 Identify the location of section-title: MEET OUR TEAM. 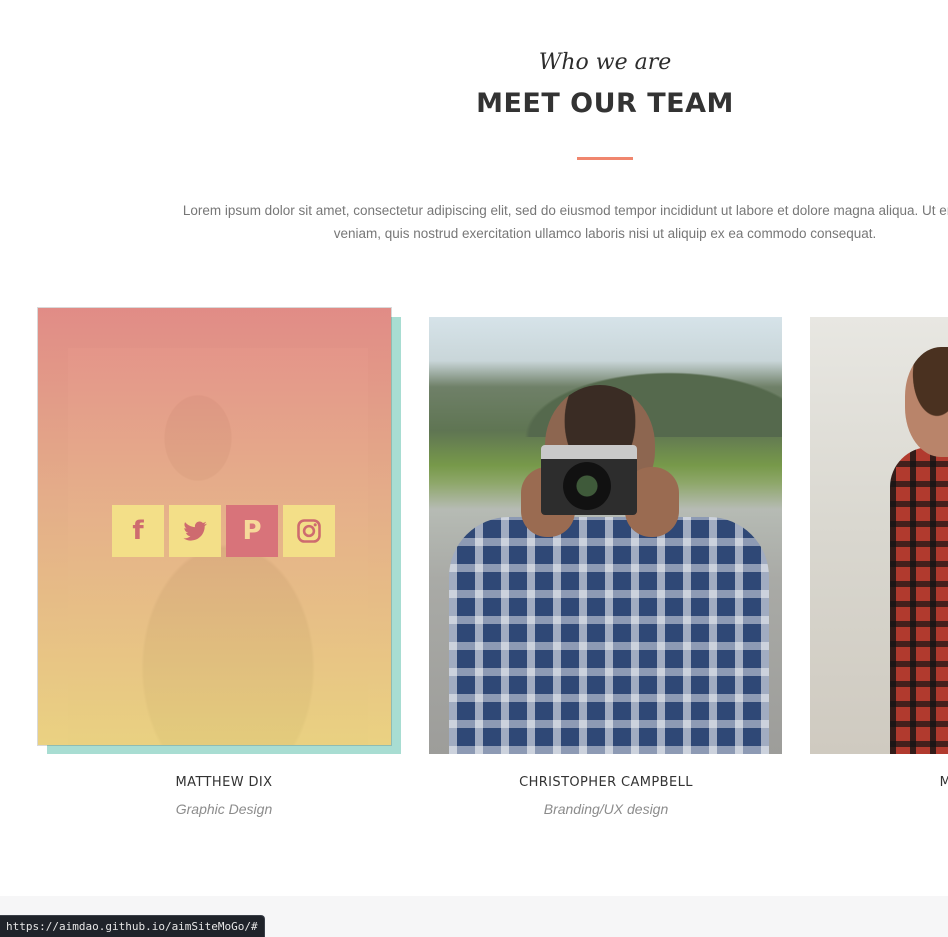
(605, 103).